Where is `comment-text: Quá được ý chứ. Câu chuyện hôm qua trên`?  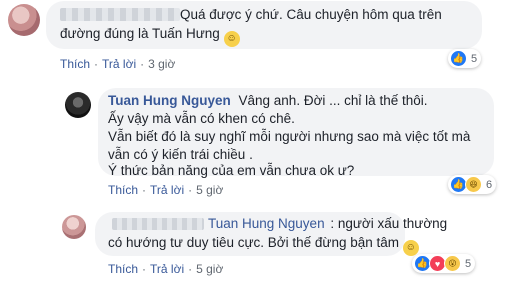
comment-text: Quá được ý chứ. Câu chuyện hôm qua trên is located at coordinates (311, 14).